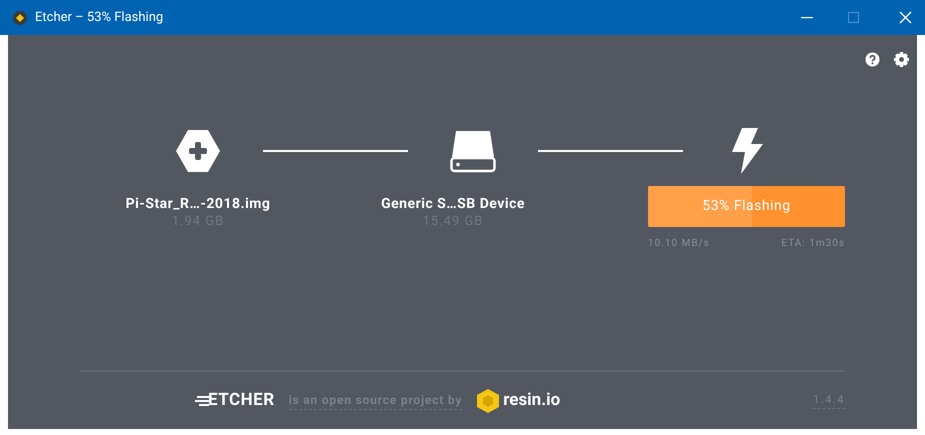  What do you see at coordinates (198, 151) in the screenshot?
I see `hexagon-plus-icon` at bounding box center [198, 151].